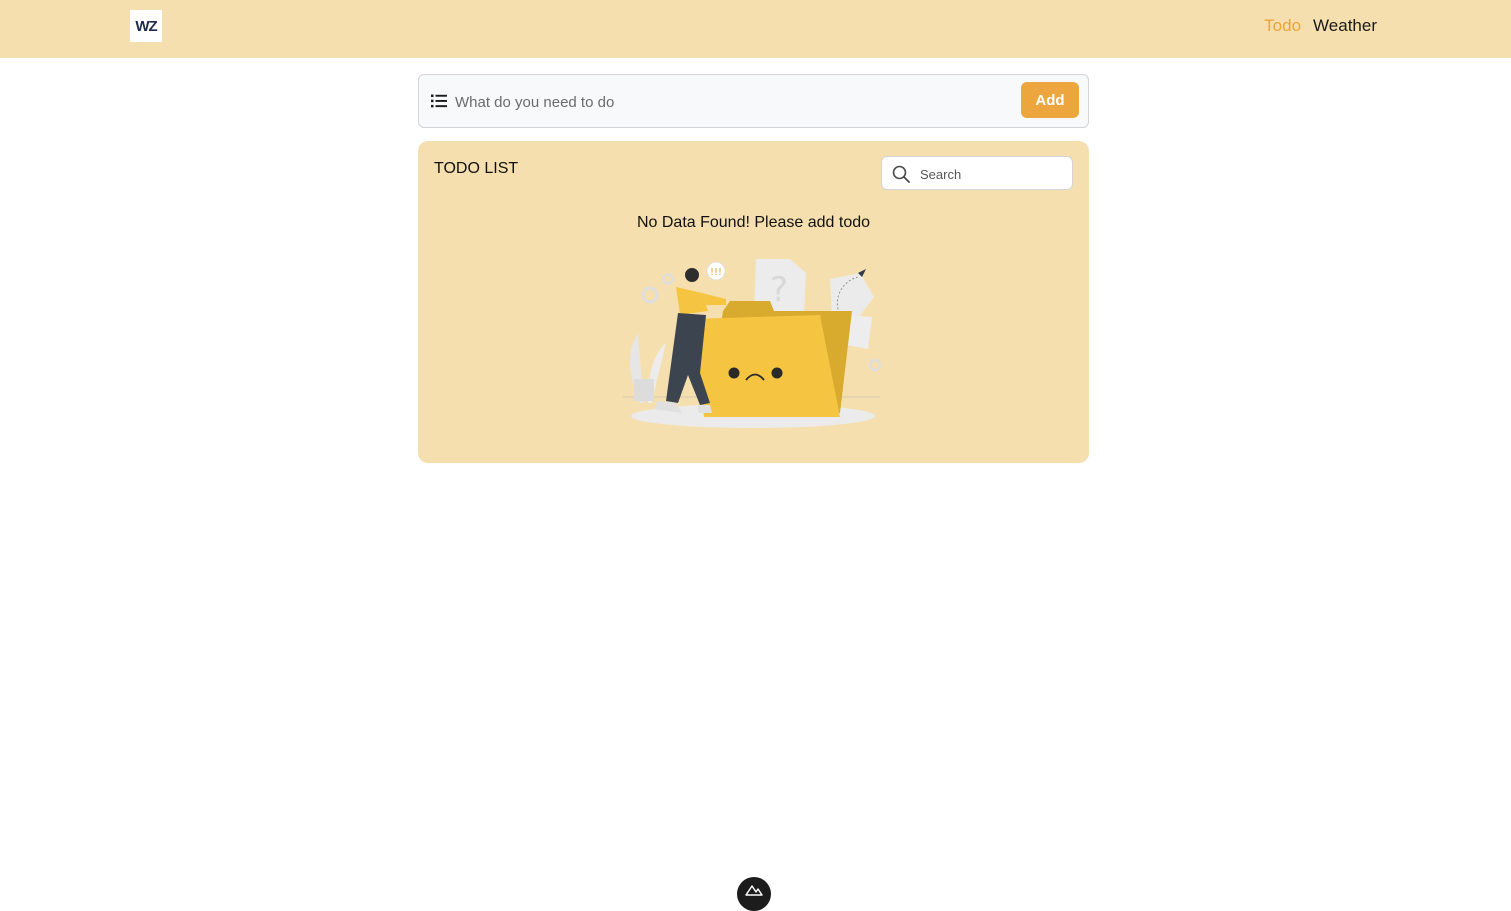 The width and height of the screenshot is (1511, 911). What do you see at coordinates (752, 343) in the screenshot?
I see `empty-folder-illustration: ? !!!` at bounding box center [752, 343].